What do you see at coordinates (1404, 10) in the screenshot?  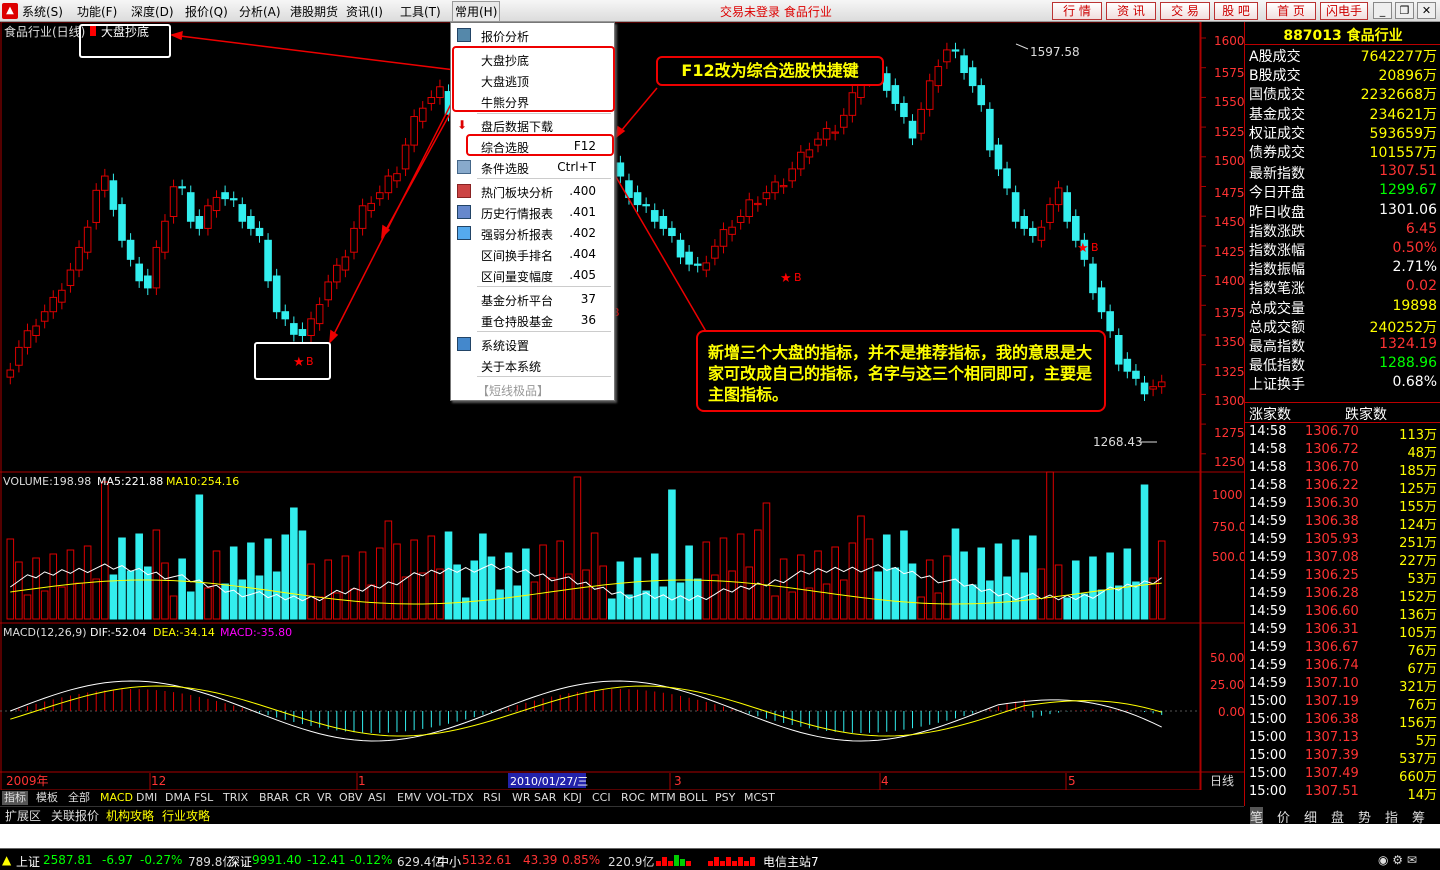 I see `restore-icon: ❐` at bounding box center [1404, 10].